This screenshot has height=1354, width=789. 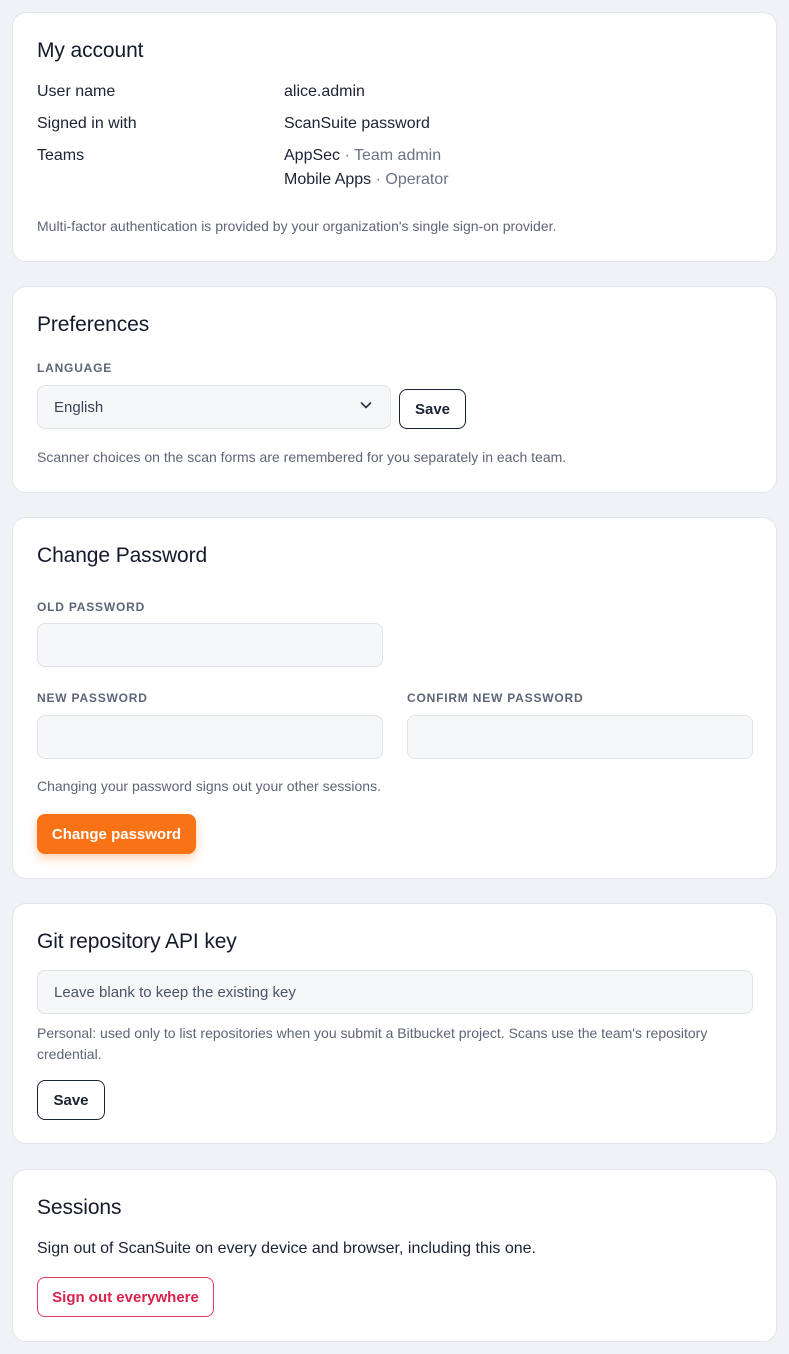 I want to click on new-password-label: NEW PASSWORD, so click(x=92, y=698).